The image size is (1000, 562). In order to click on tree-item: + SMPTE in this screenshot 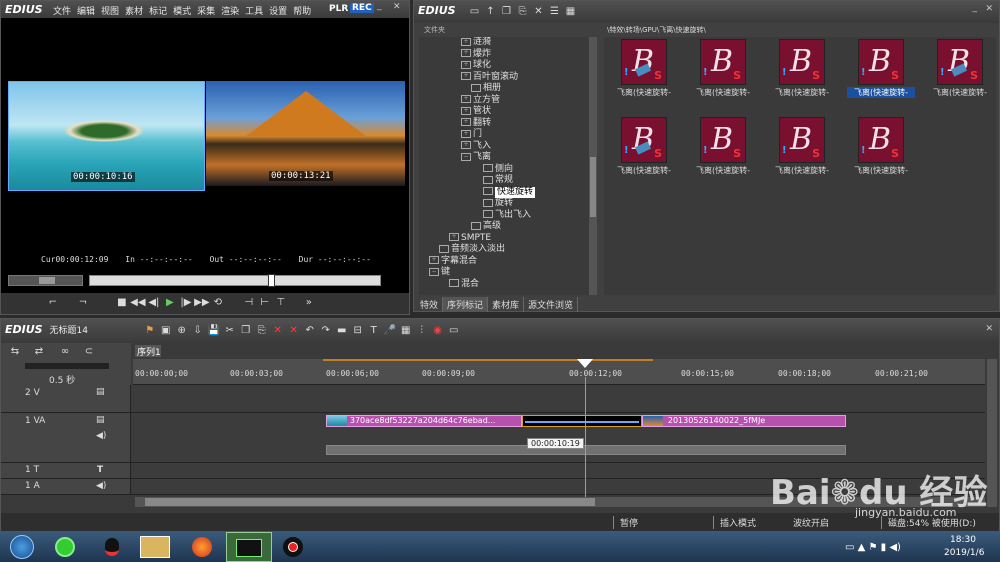, I will do `click(508, 239)`.